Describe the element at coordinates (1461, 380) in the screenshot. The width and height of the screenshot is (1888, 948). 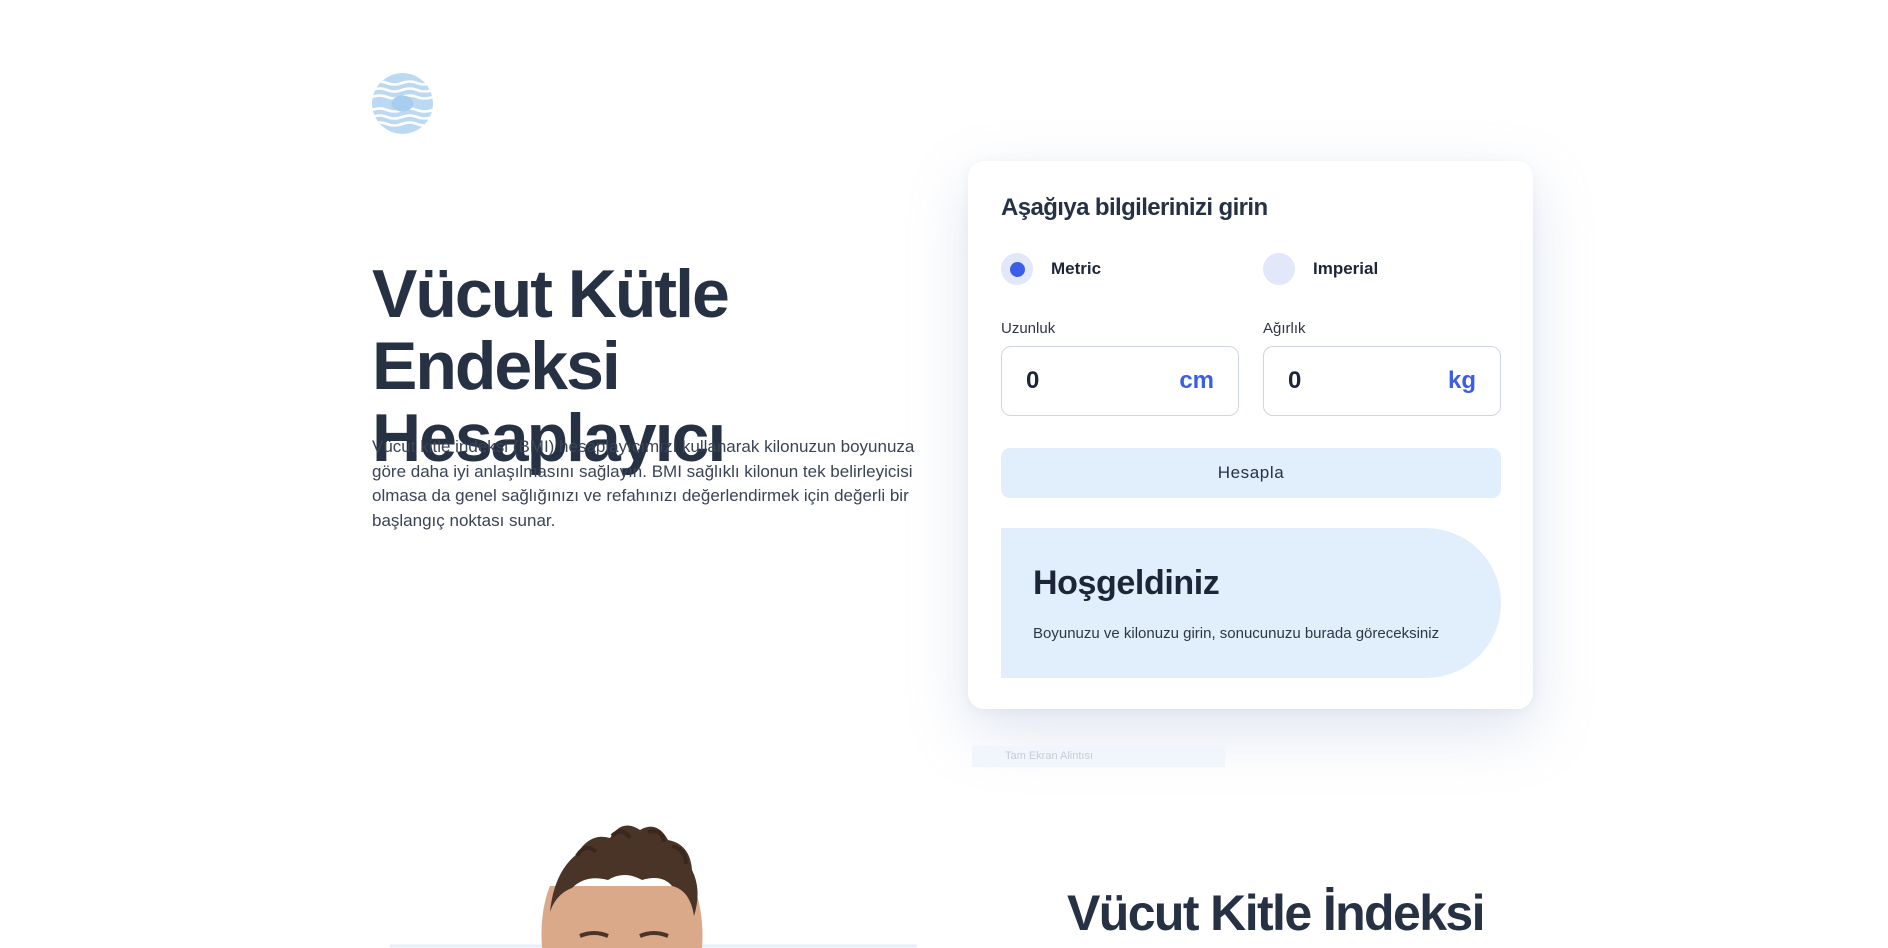
I see `weight-unit: kg` at that location.